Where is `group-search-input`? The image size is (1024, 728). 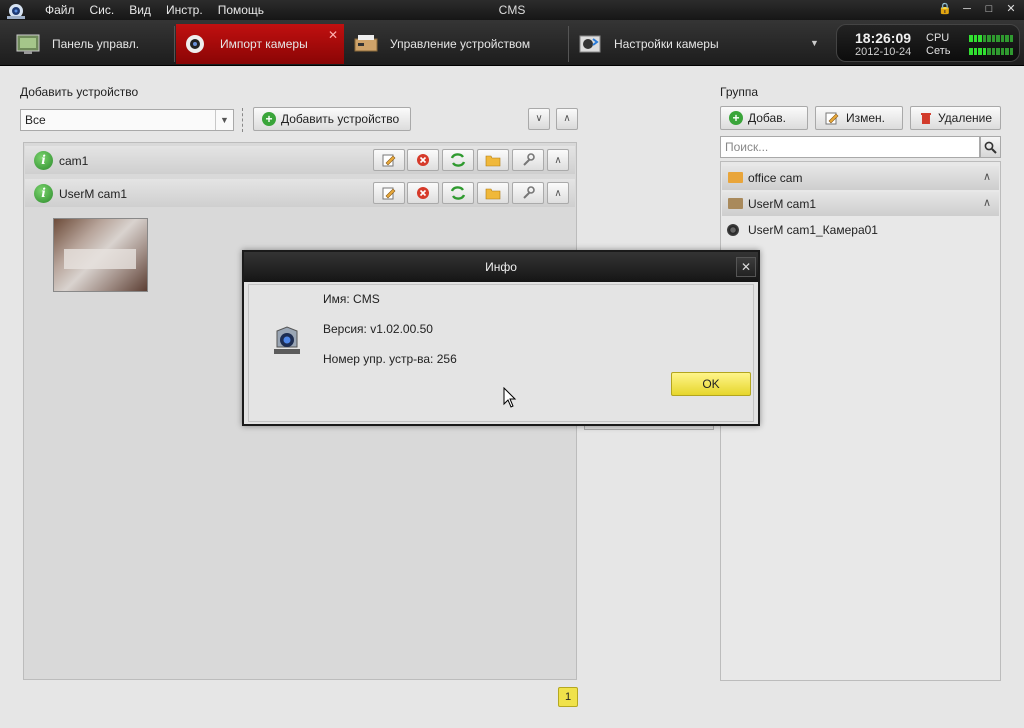 group-search-input is located at coordinates (850, 147).